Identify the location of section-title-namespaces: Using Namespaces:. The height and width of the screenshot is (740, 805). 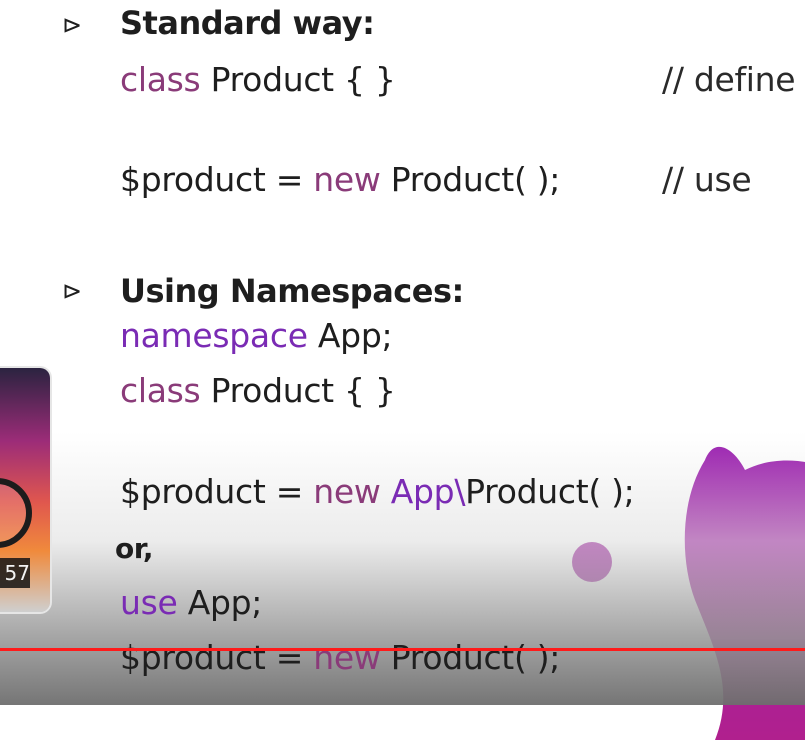
(292, 291).